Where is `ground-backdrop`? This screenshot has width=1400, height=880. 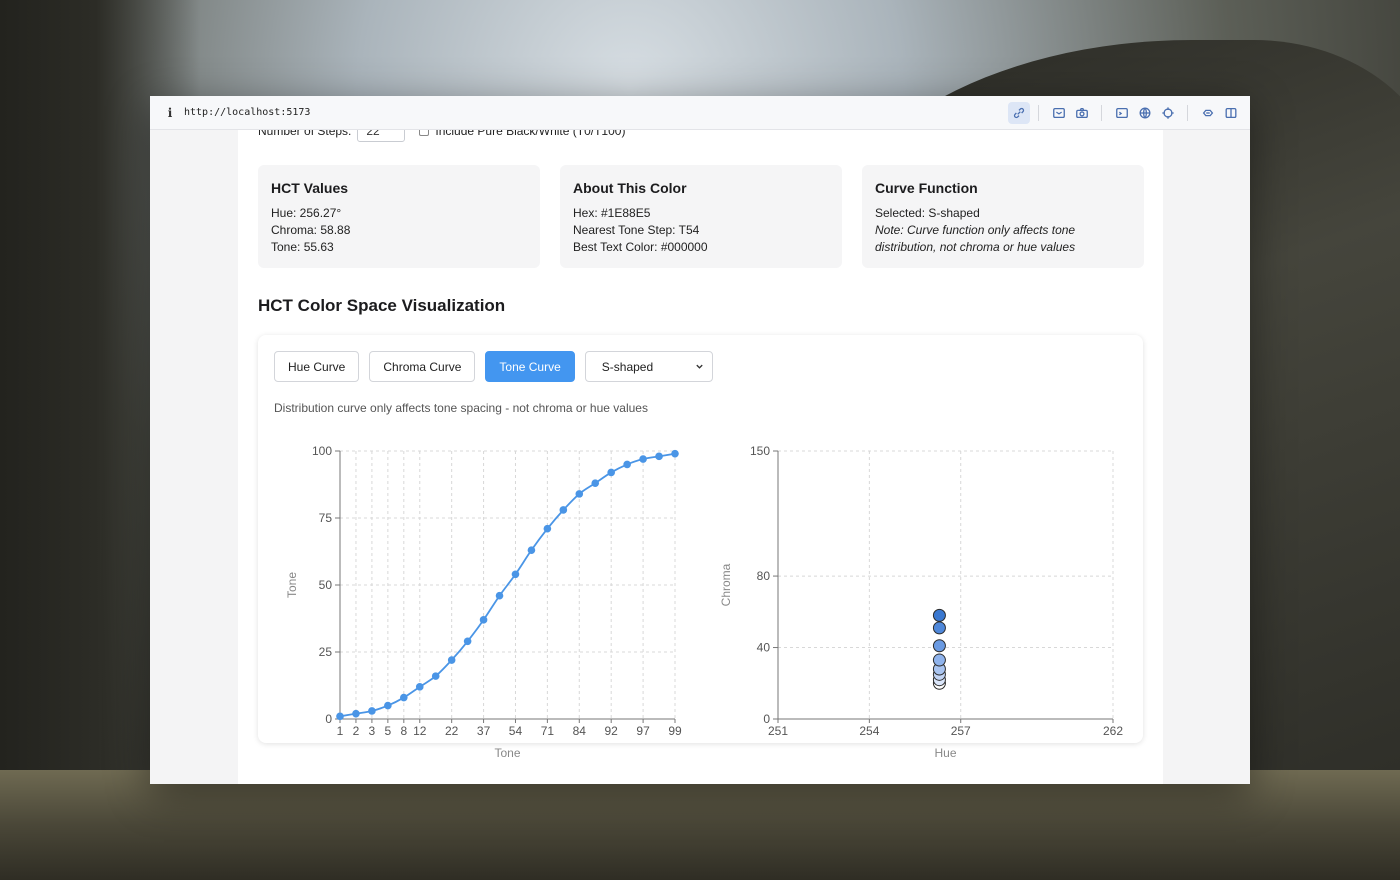 ground-backdrop is located at coordinates (700, 825).